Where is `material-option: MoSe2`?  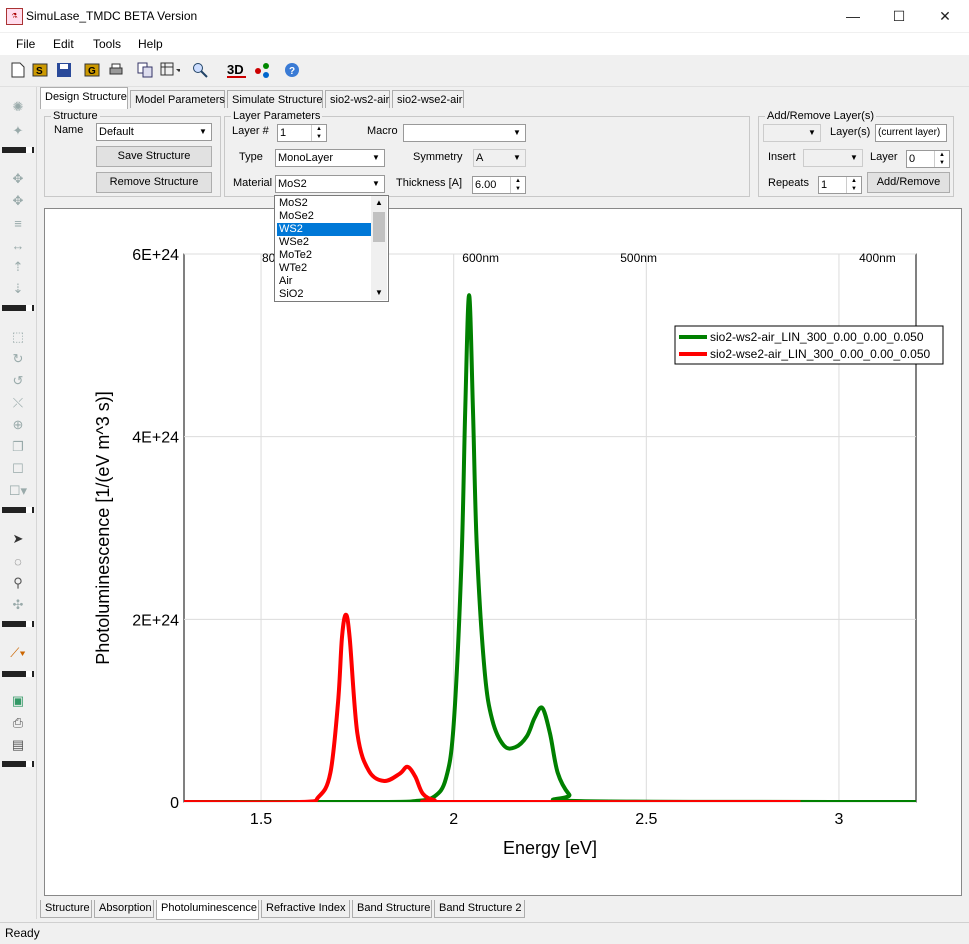 material-option: MoSe2 is located at coordinates (325, 216).